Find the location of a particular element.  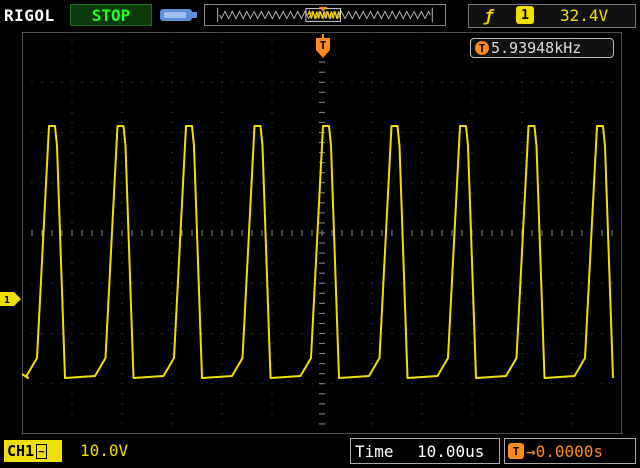

trigger-source-badge: 1 is located at coordinates (525, 15).